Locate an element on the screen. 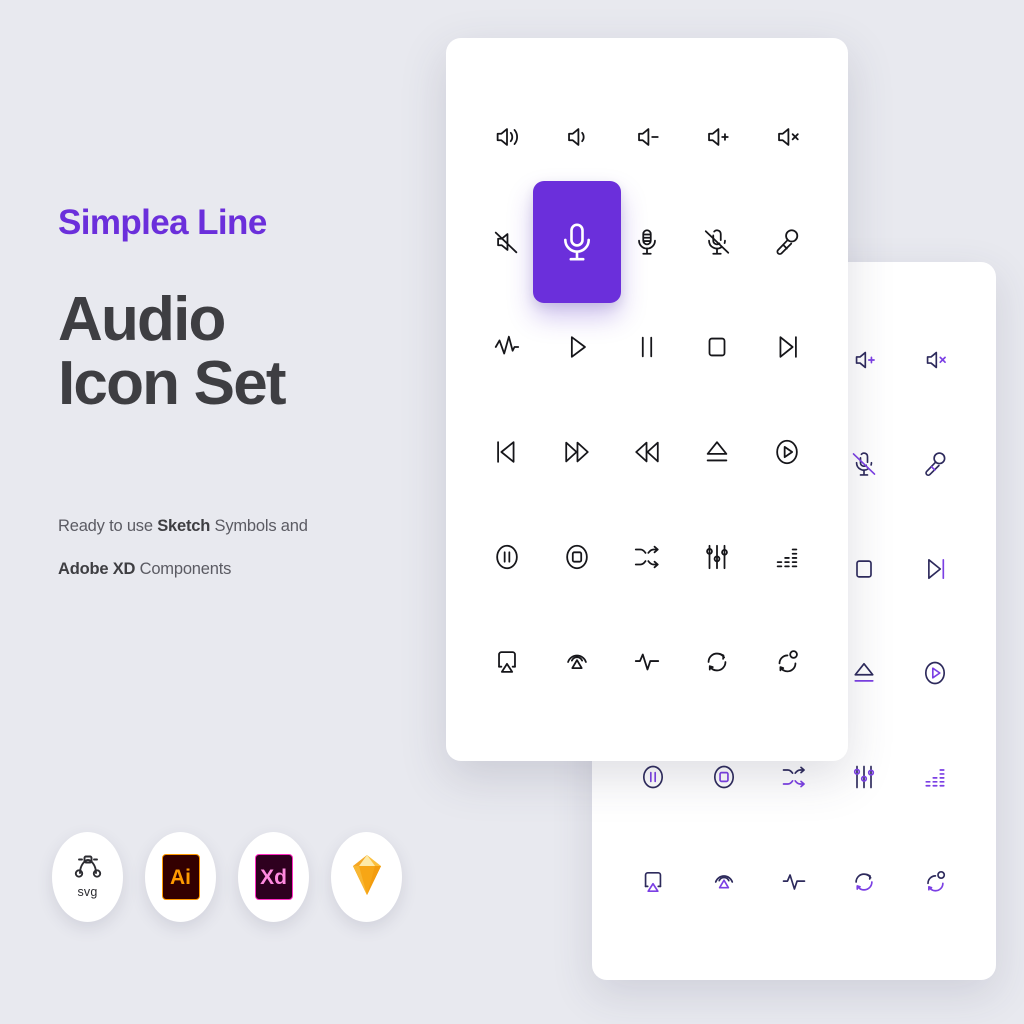  equalizer-bars-icon-glyph is located at coordinates (787, 558).